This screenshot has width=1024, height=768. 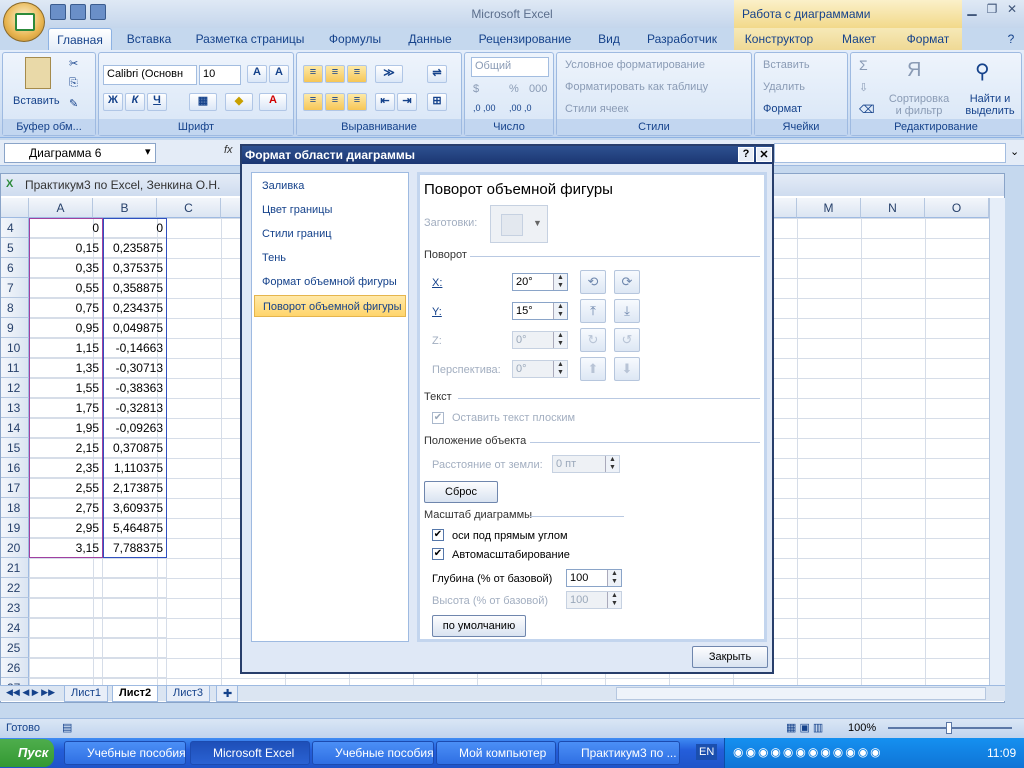 I want to click on cell-b: 0,235875, so click(x=135, y=248).